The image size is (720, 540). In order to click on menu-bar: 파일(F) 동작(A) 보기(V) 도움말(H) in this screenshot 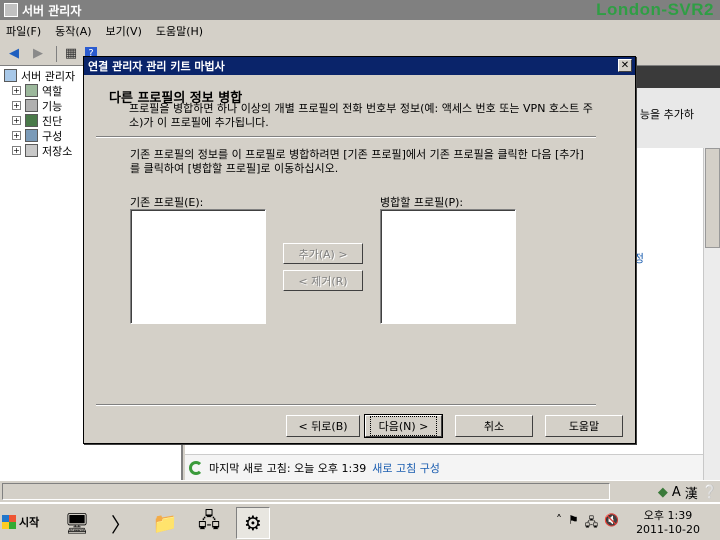, I will do `click(360, 31)`.